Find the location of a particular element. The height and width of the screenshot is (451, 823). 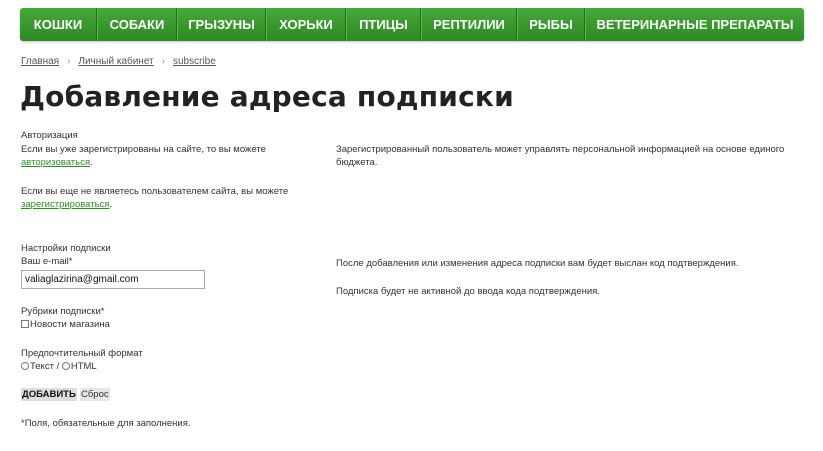

required-footnote: *Поля, обязательные для заполнения. is located at coordinates (106, 423).